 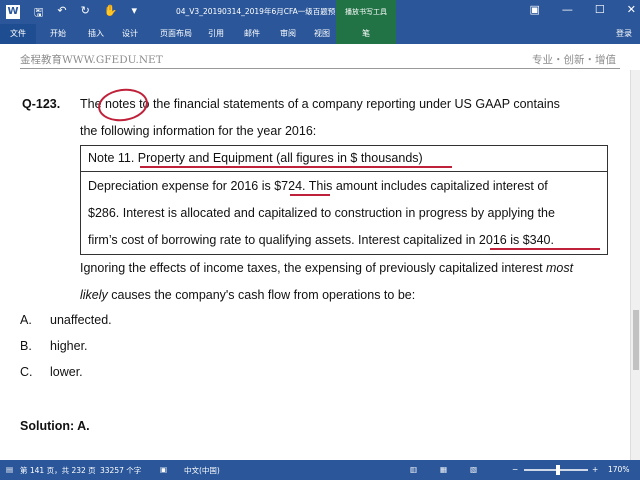 What do you see at coordinates (252, 33) in the screenshot?
I see `tab-mailings: 邮件` at bounding box center [252, 33].